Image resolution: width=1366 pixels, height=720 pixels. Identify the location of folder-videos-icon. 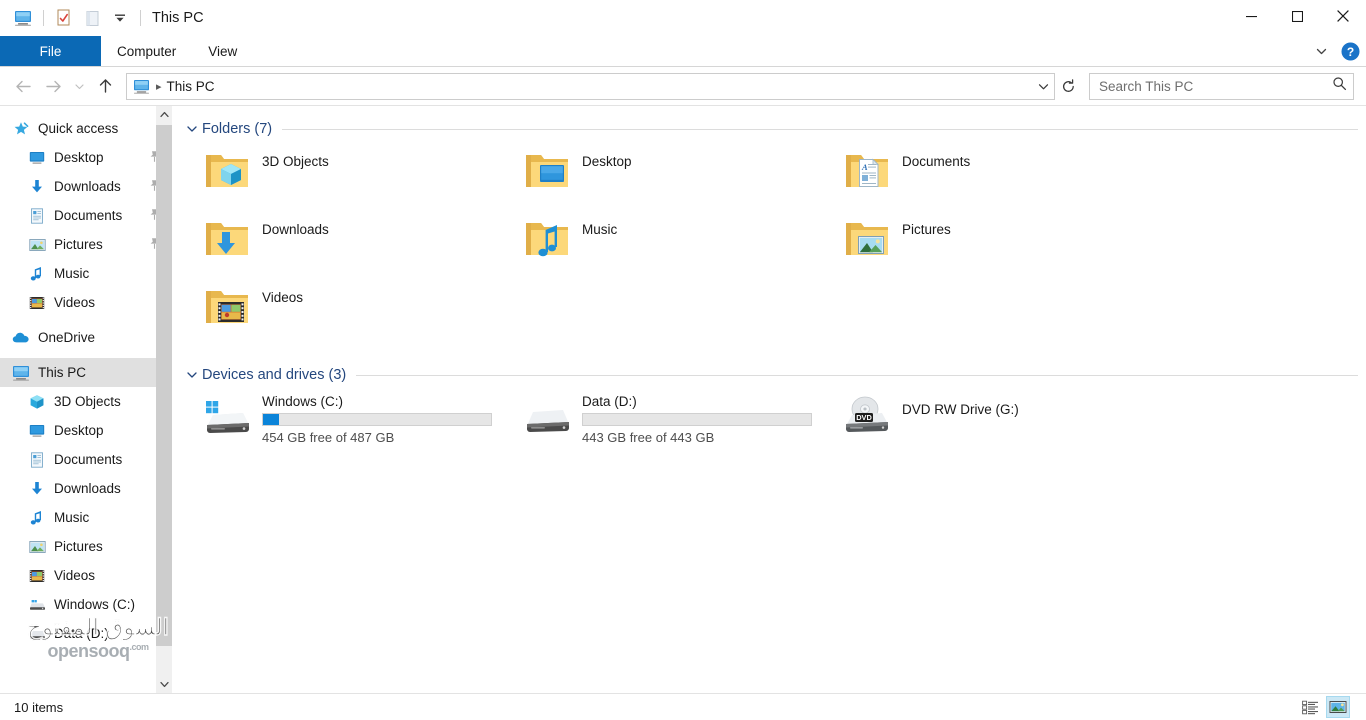
(227, 307).